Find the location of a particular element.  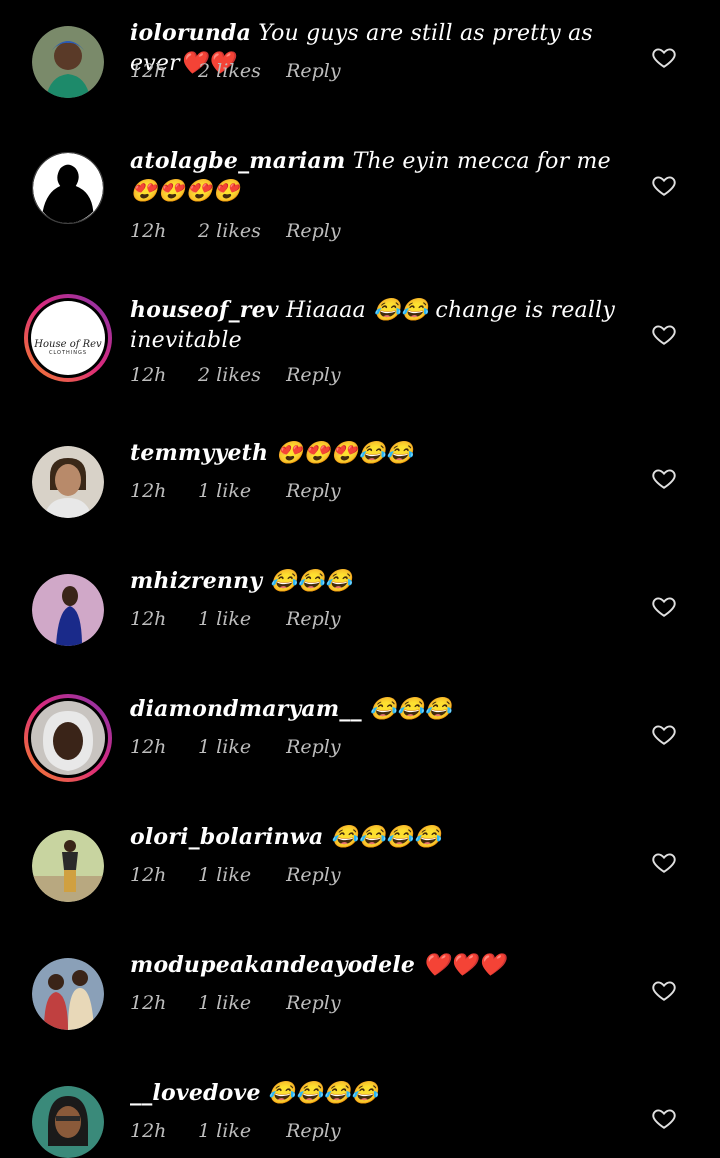

comment-username: houseof_rev is located at coordinates (204, 310).